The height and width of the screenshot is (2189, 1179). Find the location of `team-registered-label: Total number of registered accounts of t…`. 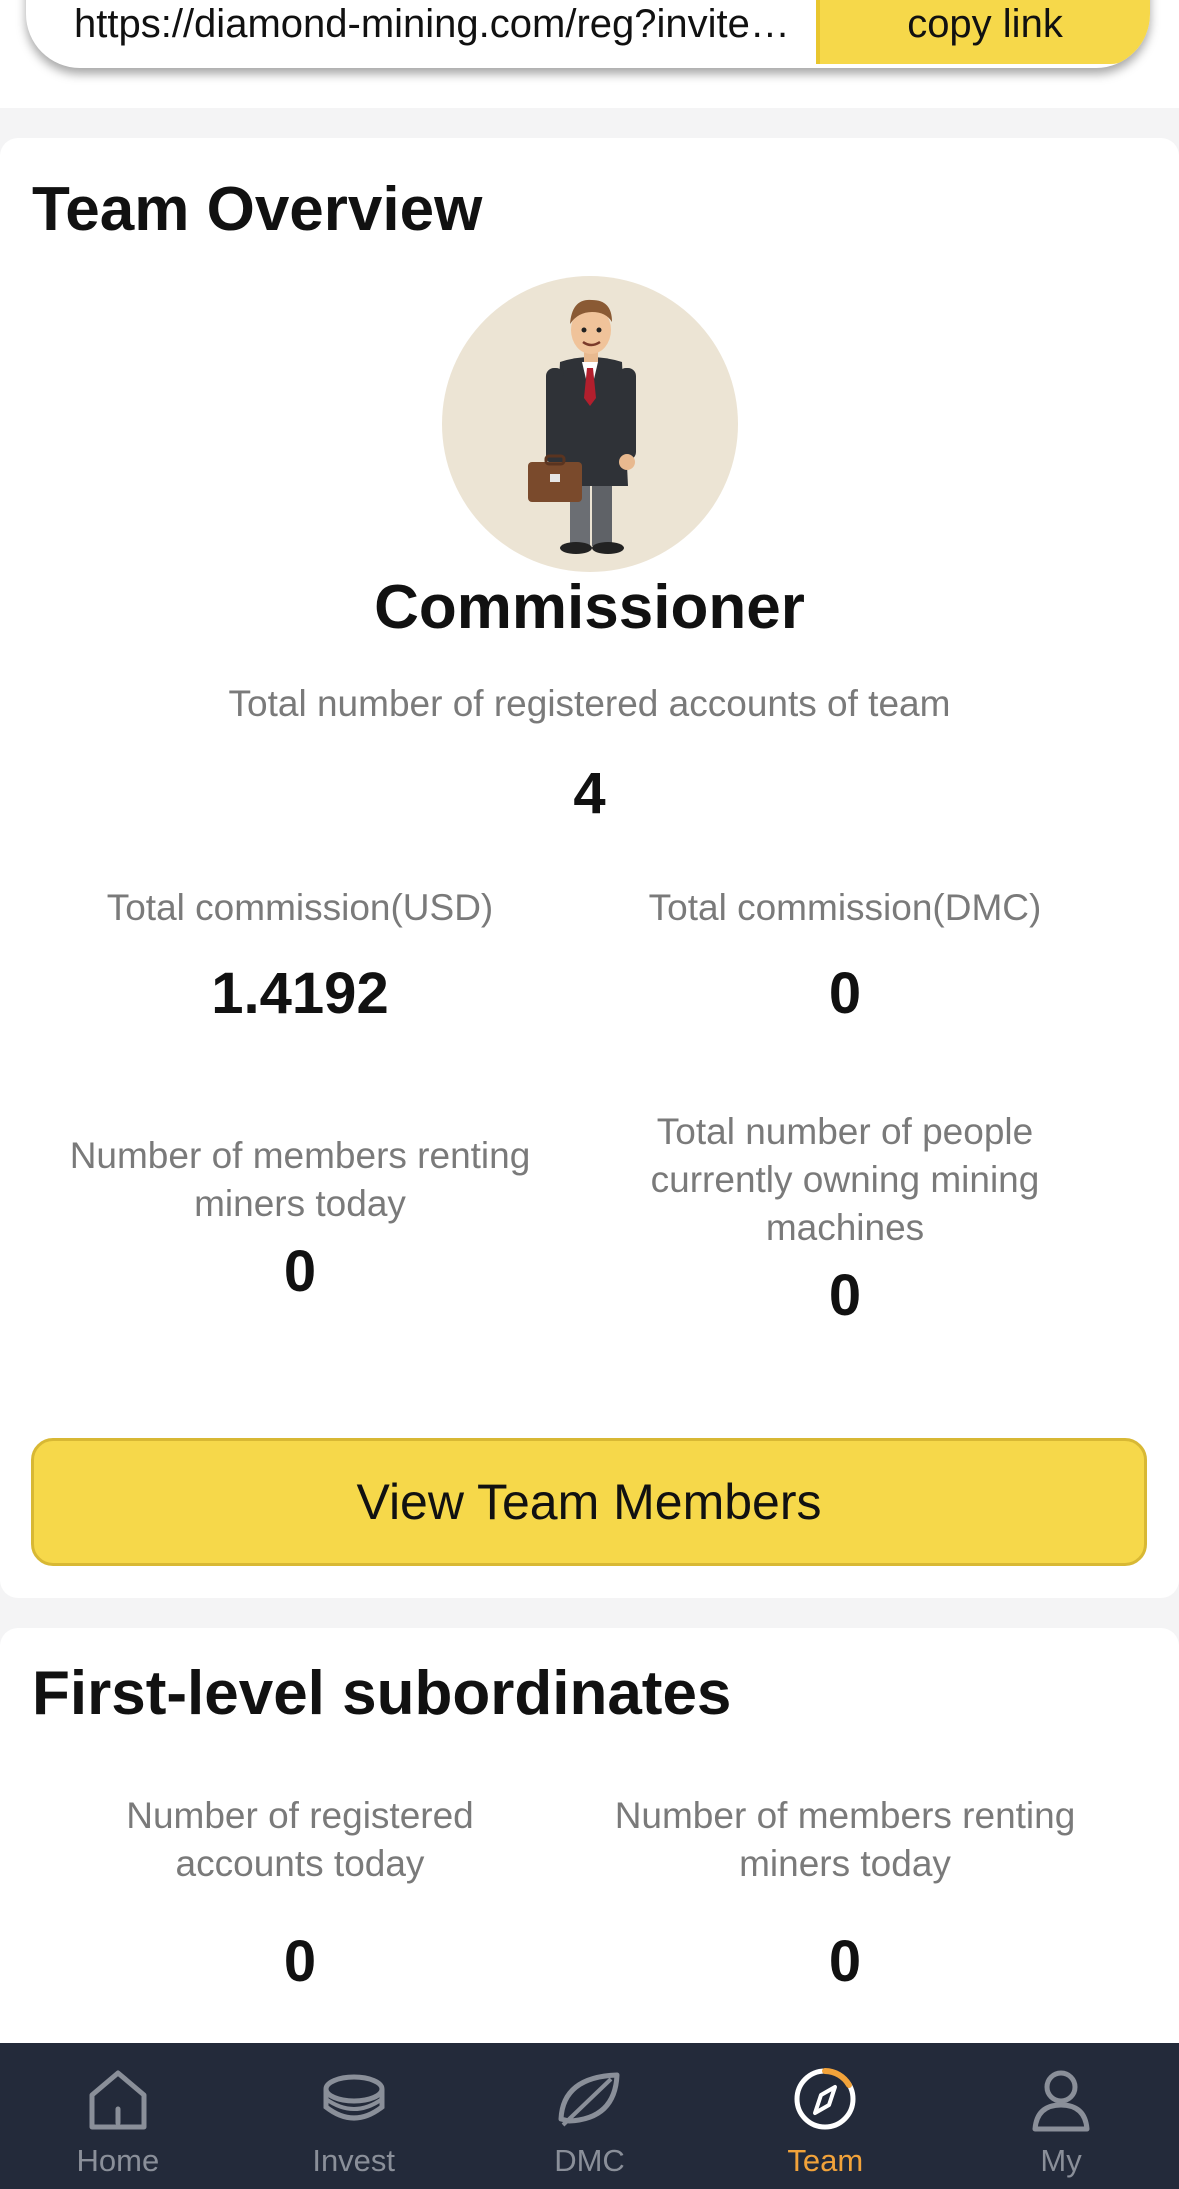

team-registered-label: Total number of registered accounts of t… is located at coordinates (589, 703).